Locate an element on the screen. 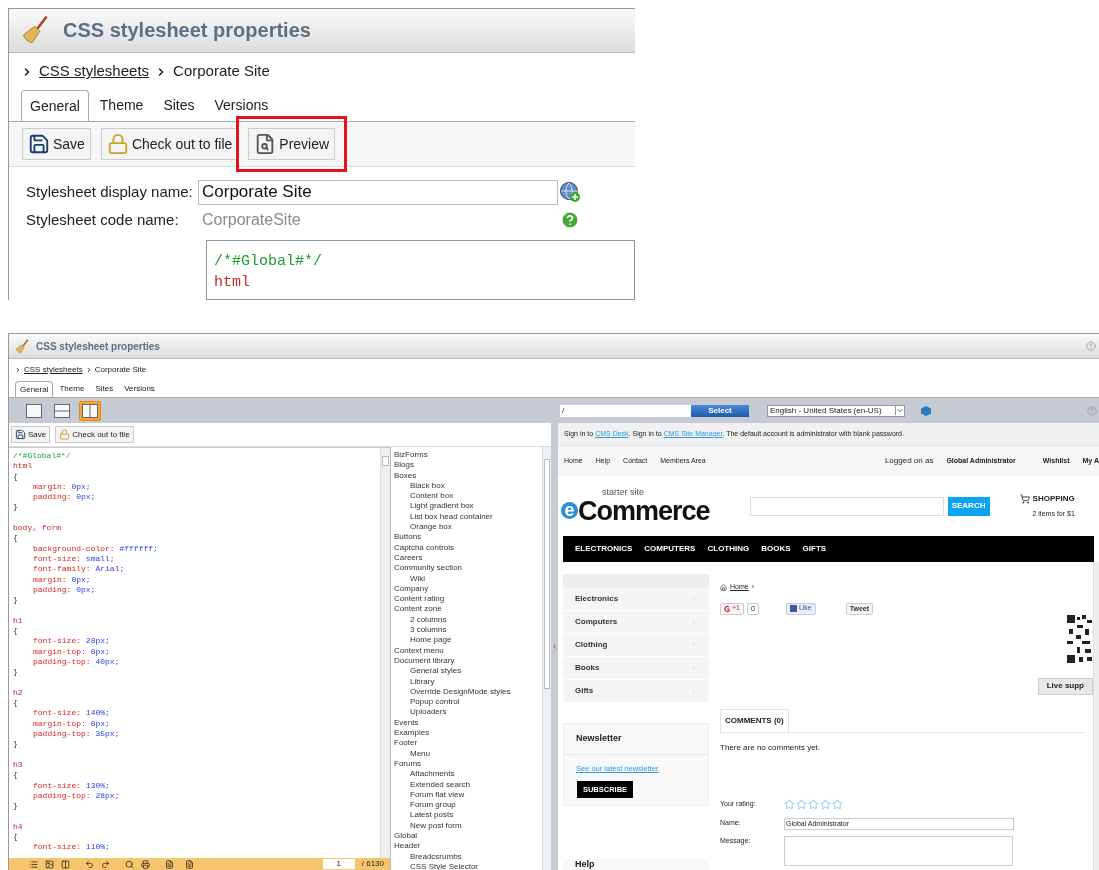  style-list-item: Events is located at coordinates (468, 722).